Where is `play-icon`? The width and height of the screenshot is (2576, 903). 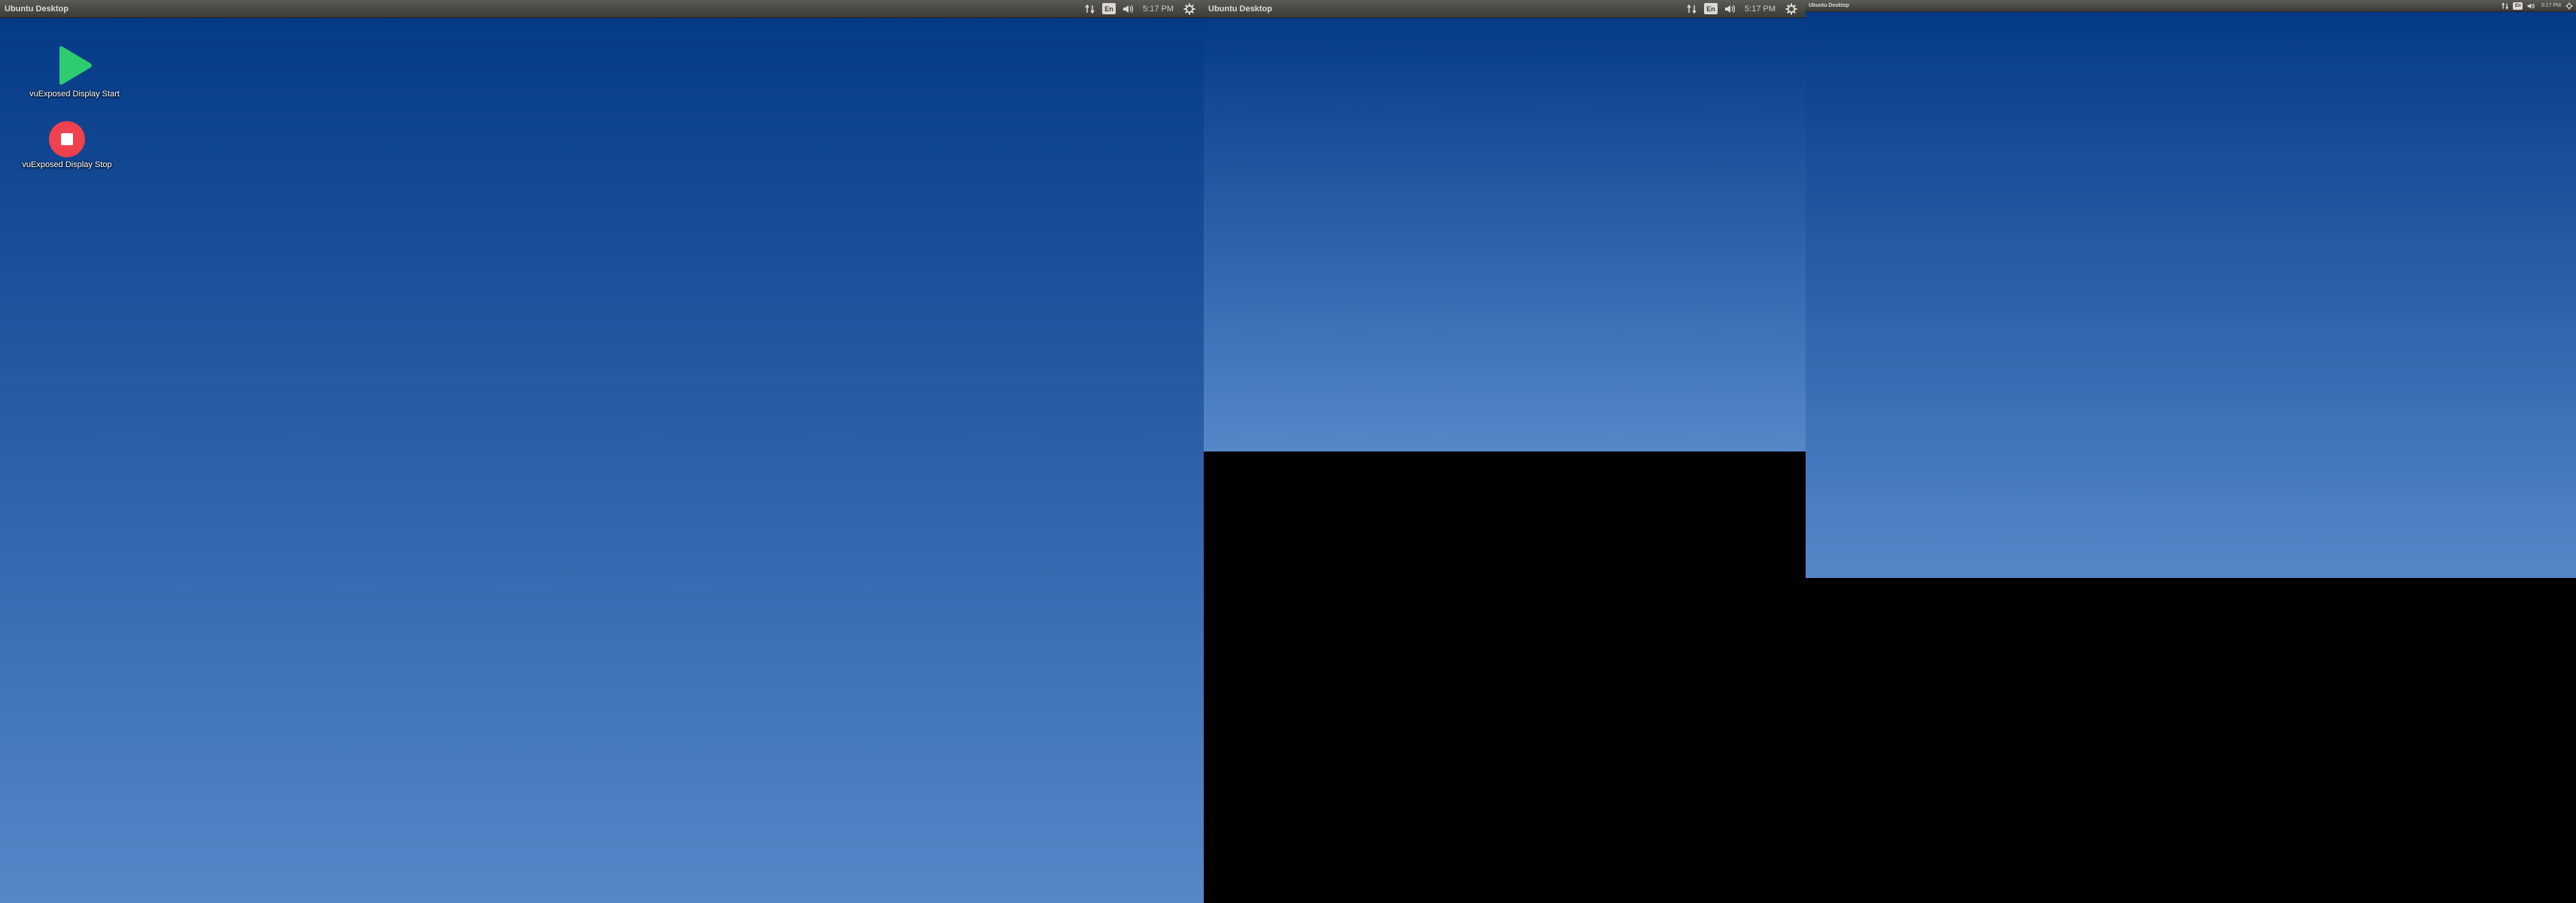
play-icon is located at coordinates (76, 65).